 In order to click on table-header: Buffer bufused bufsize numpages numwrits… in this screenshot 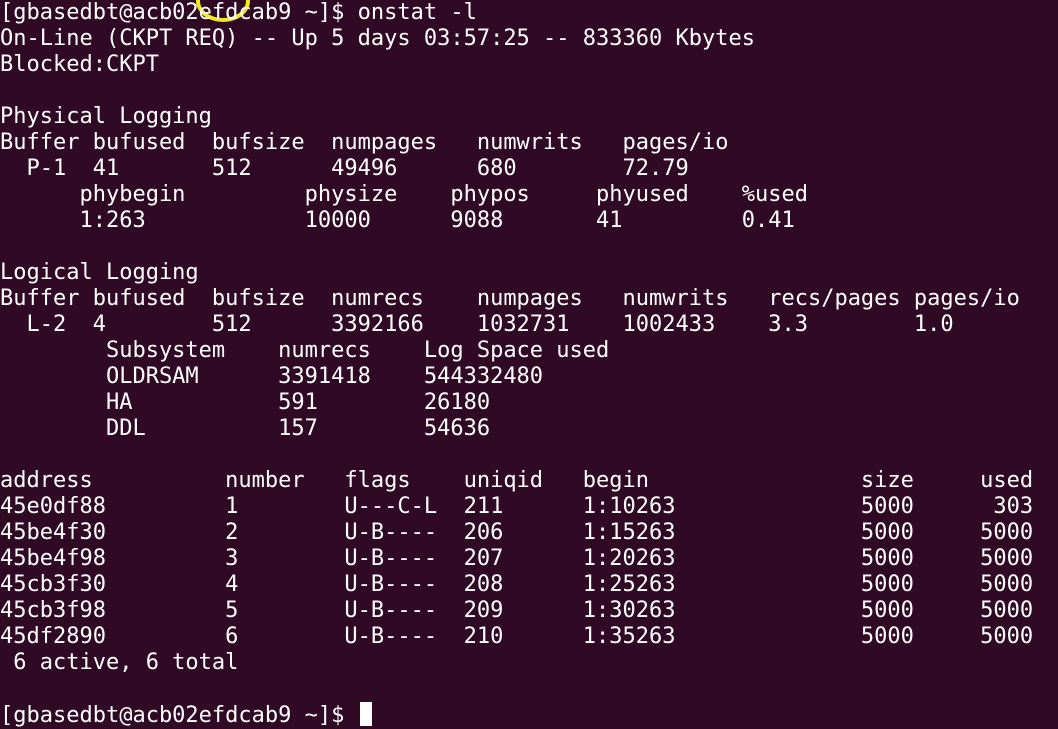, I will do `click(364, 142)`.